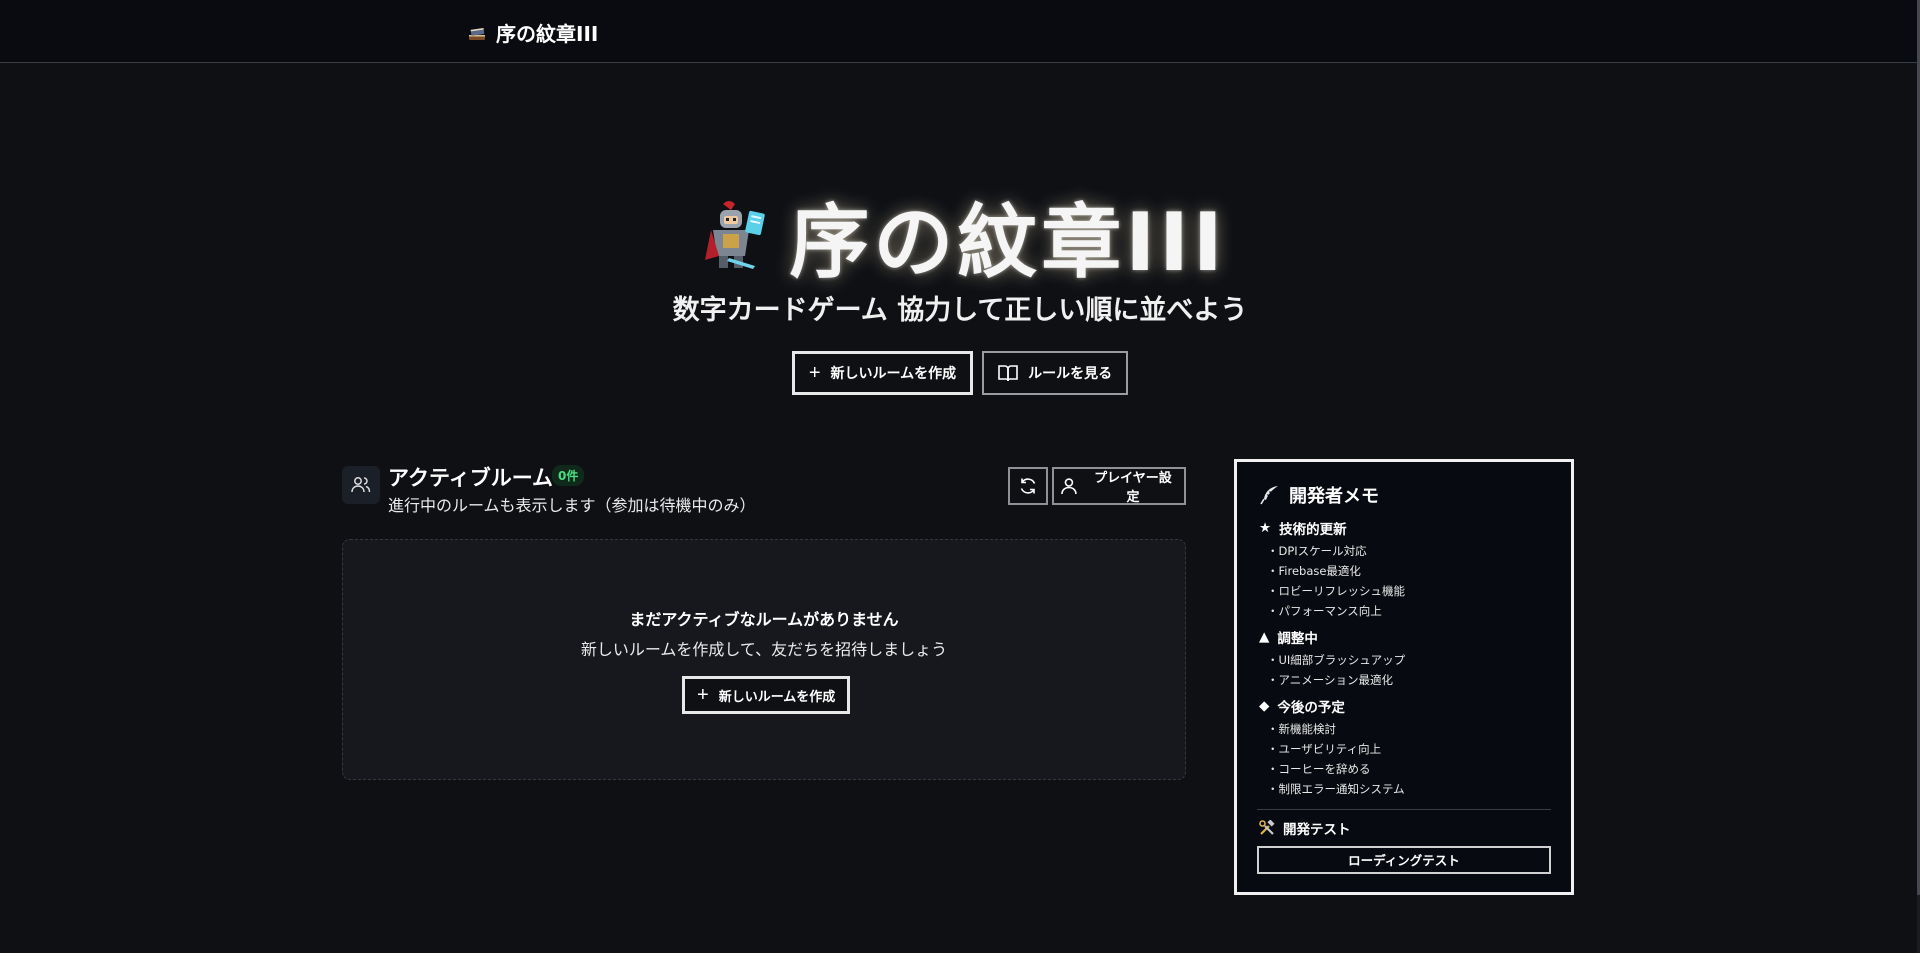  I want to click on memo-item: DPIスケール対応, so click(1404, 551).